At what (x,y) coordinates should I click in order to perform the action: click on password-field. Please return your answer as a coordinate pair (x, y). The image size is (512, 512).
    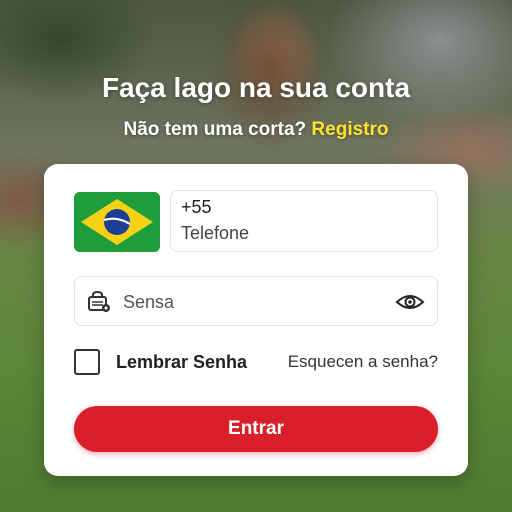
    Looking at the image, I should click on (256, 301).